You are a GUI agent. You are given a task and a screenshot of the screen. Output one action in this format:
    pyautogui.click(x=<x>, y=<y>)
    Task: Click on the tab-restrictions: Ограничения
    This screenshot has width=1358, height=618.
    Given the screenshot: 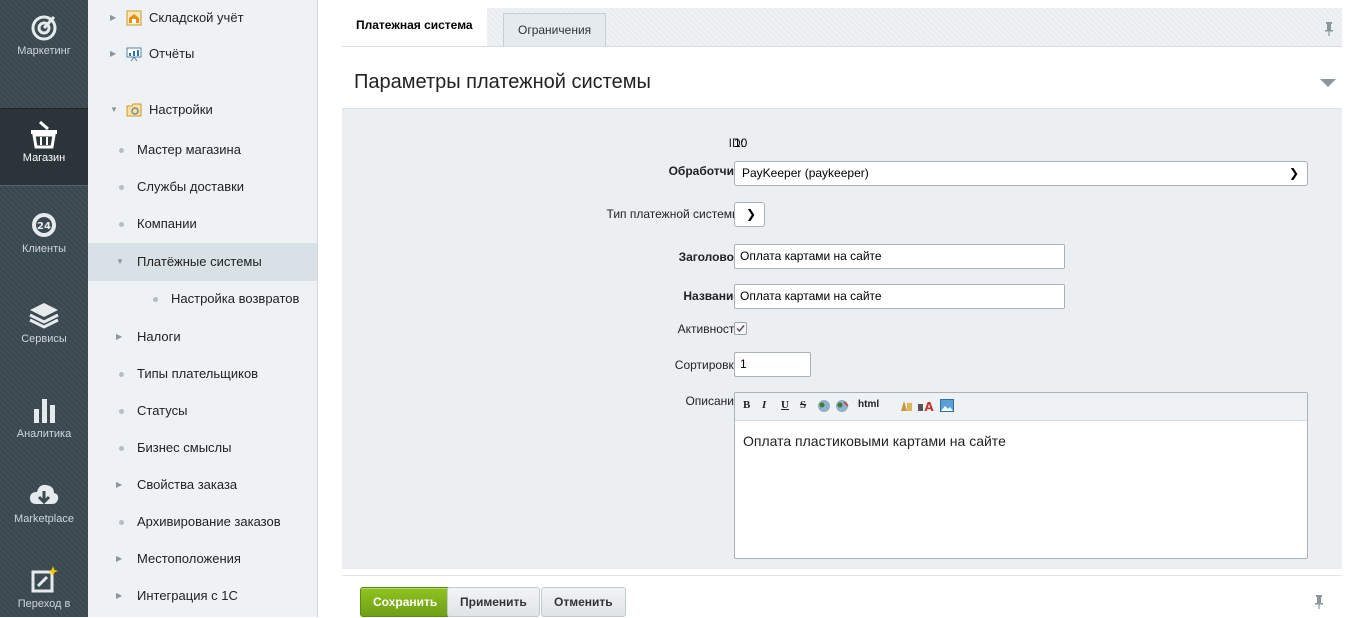 What is the action you would take?
    pyautogui.click(x=555, y=29)
    